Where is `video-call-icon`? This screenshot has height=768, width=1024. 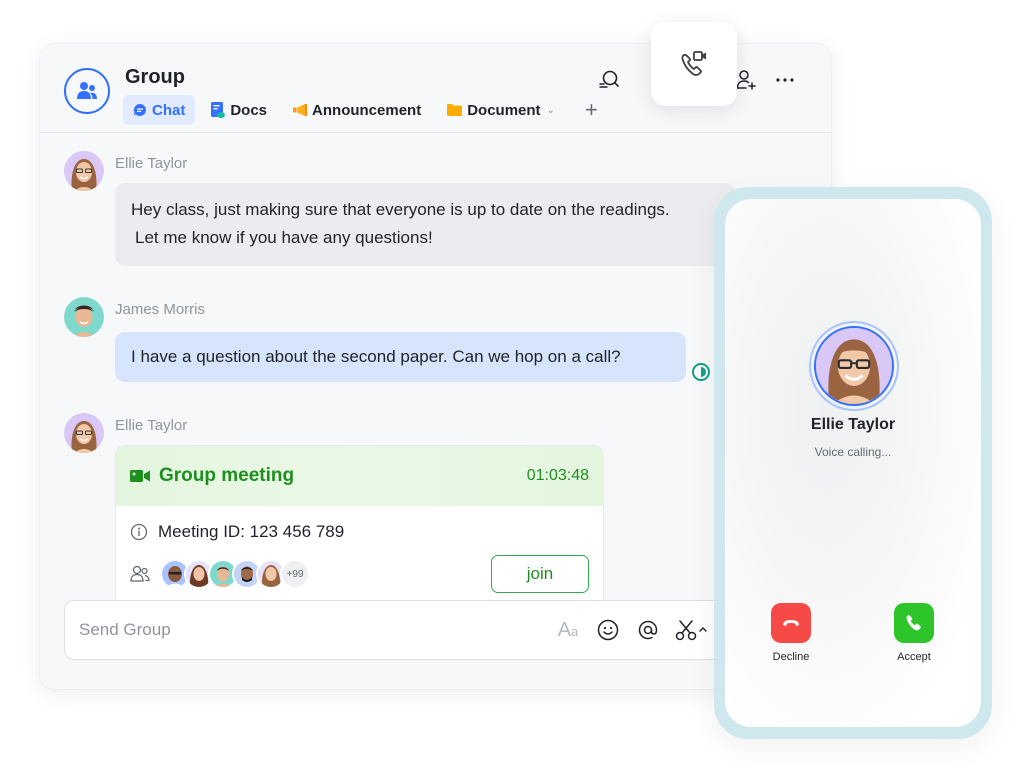 video-call-icon is located at coordinates (693, 63).